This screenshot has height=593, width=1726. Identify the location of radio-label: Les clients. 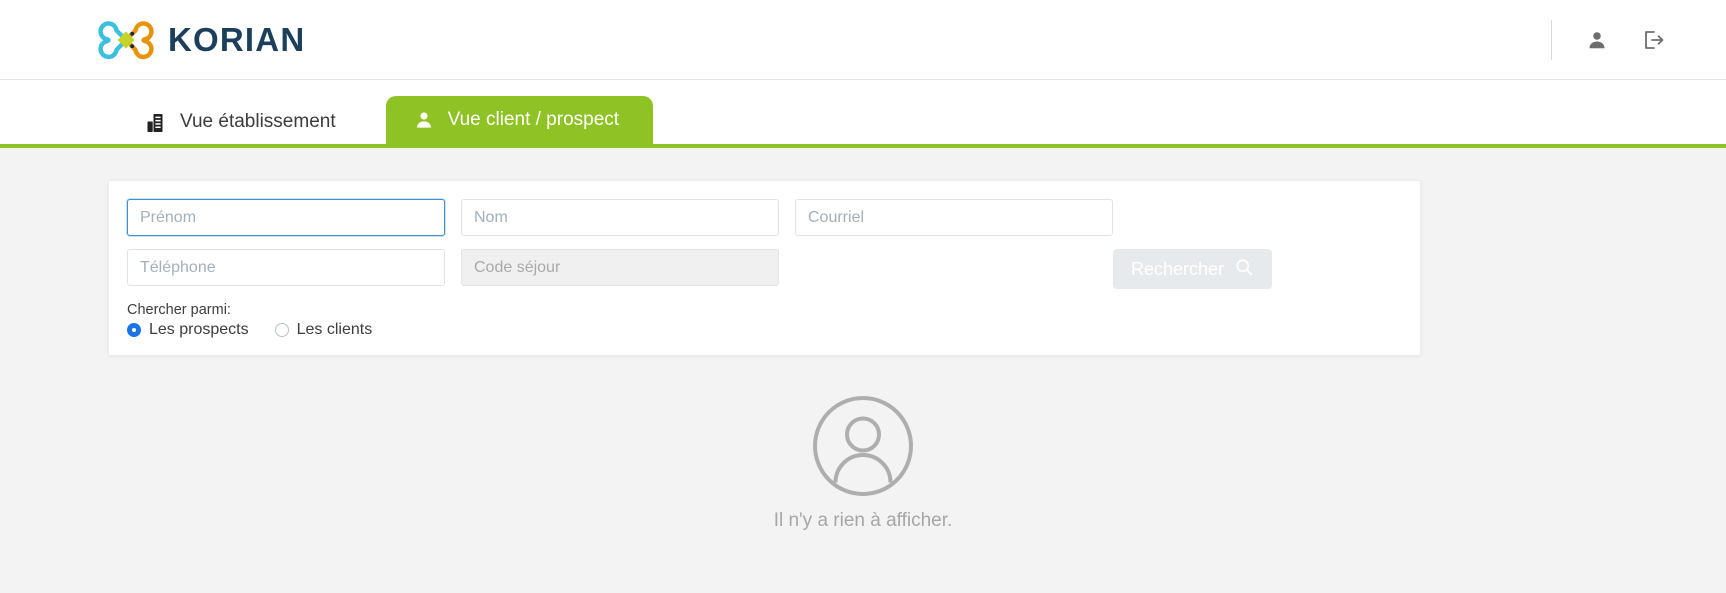
(334, 329).